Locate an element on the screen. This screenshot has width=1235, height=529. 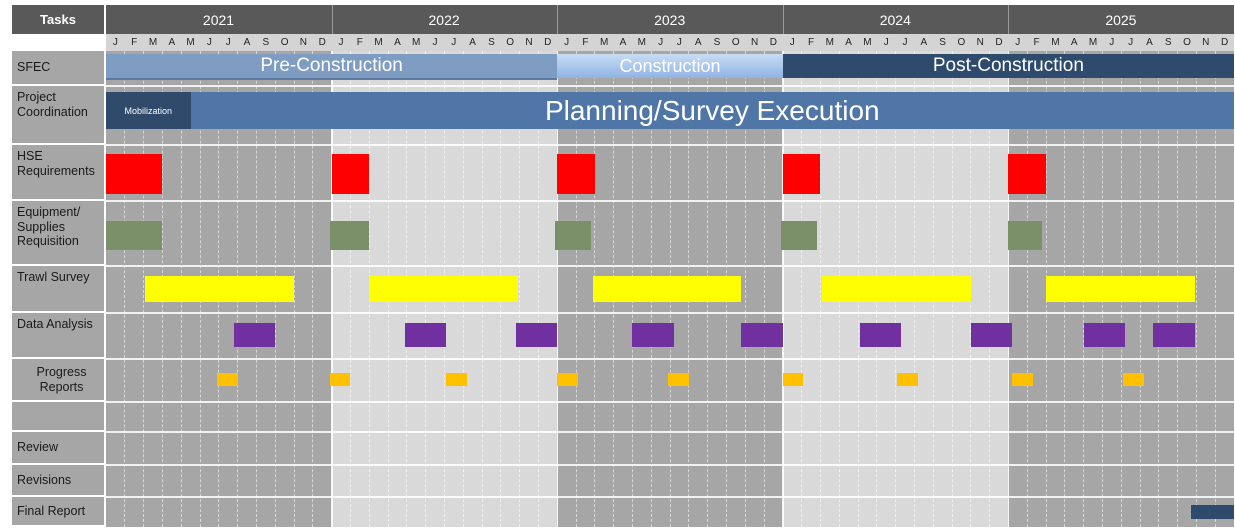
task-label: HSE Requirements is located at coordinates (58, 172).